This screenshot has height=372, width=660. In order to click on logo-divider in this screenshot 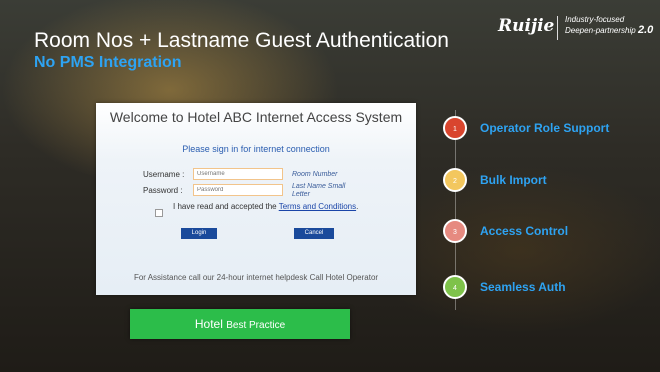, I will do `click(557, 28)`.